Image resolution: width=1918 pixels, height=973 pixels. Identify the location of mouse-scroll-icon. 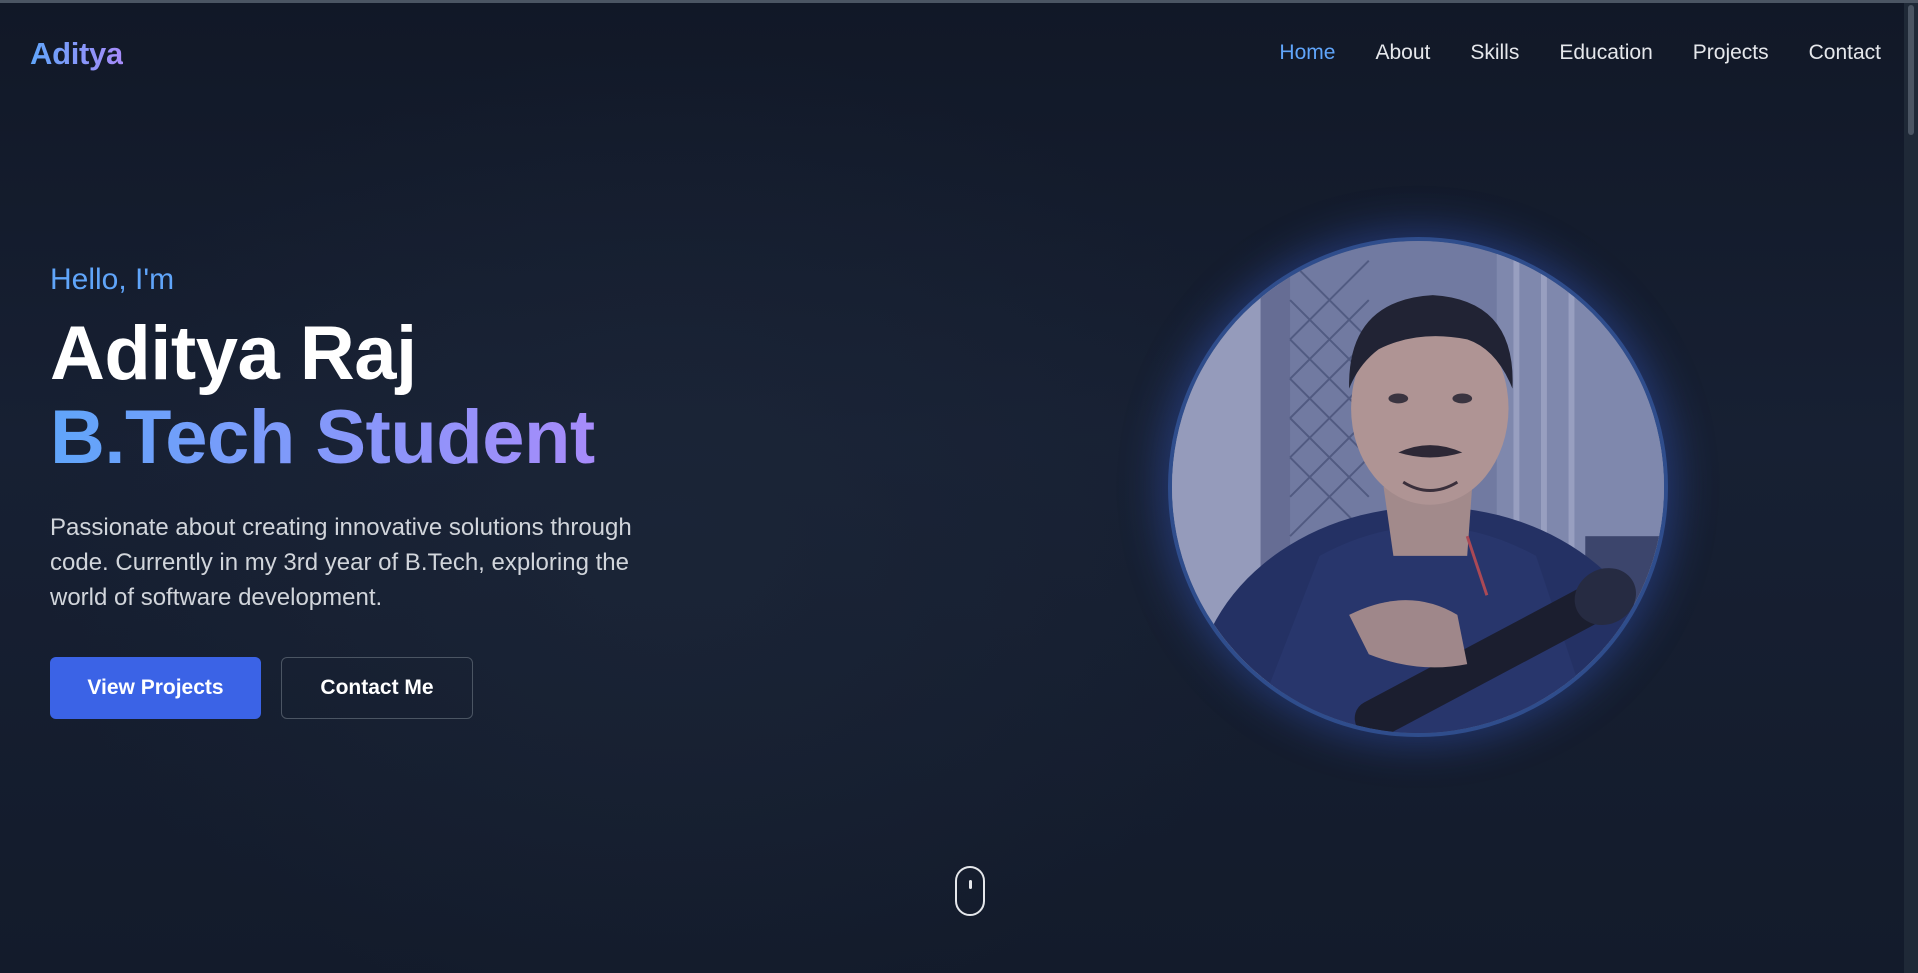
(970, 891).